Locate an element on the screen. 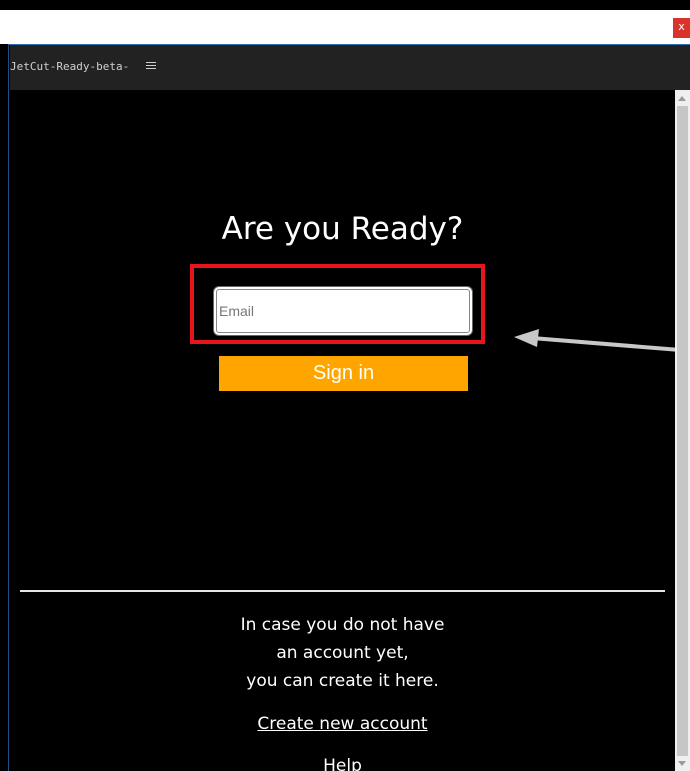 This screenshot has width=690, height=771. section-divider is located at coordinates (342, 591).